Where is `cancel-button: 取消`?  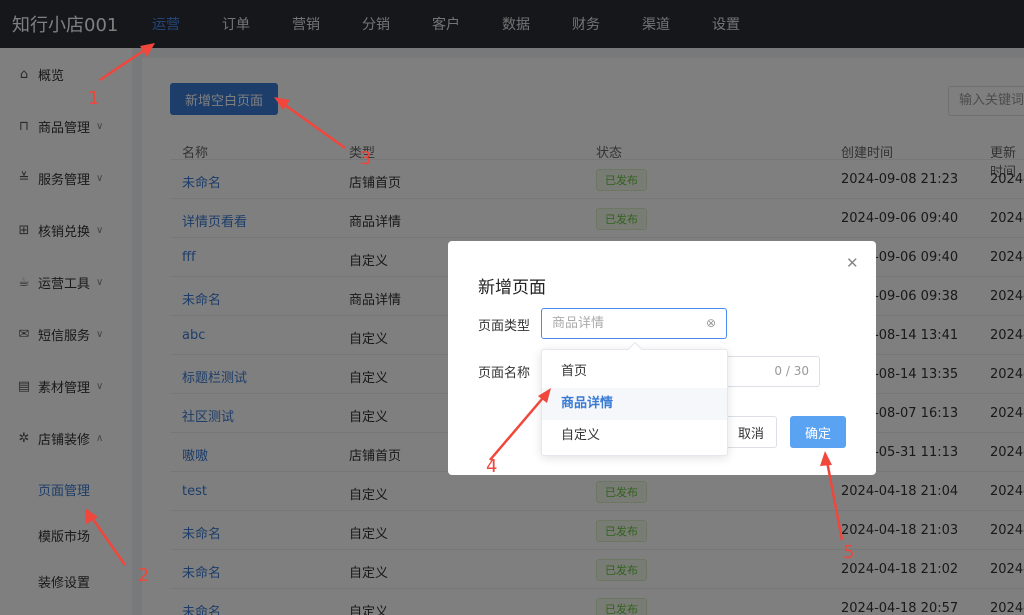
cancel-button: 取消 is located at coordinates (751, 432).